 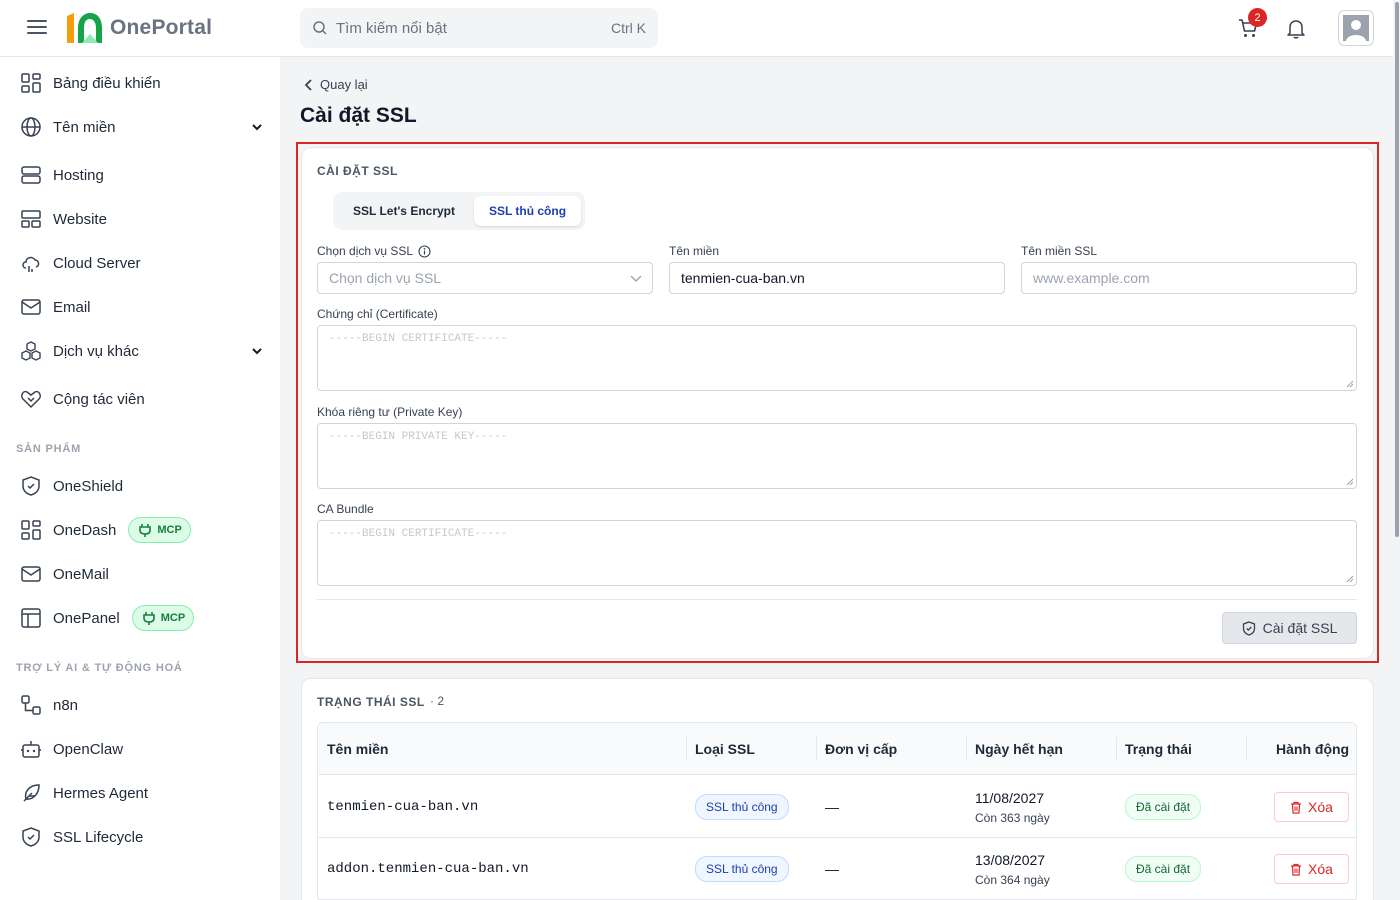 What do you see at coordinates (418, 339) in the screenshot?
I see `certificate-placeholder: -----BEGIN CERTIFICATE-----` at bounding box center [418, 339].